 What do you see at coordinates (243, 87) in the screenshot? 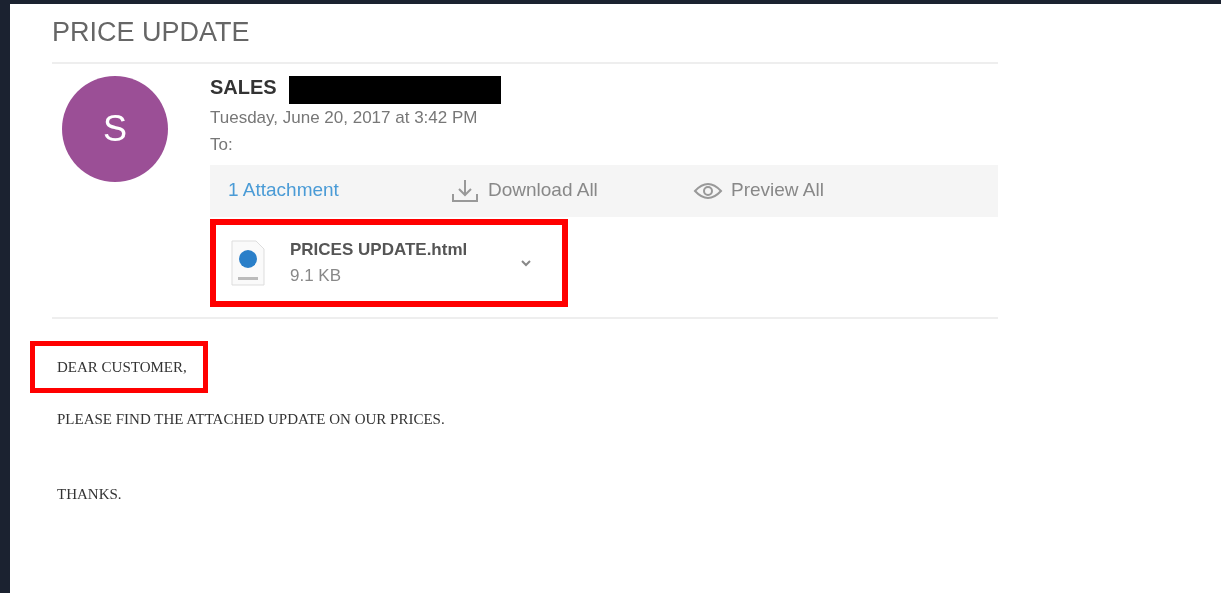
I see `sender-name: SALES` at bounding box center [243, 87].